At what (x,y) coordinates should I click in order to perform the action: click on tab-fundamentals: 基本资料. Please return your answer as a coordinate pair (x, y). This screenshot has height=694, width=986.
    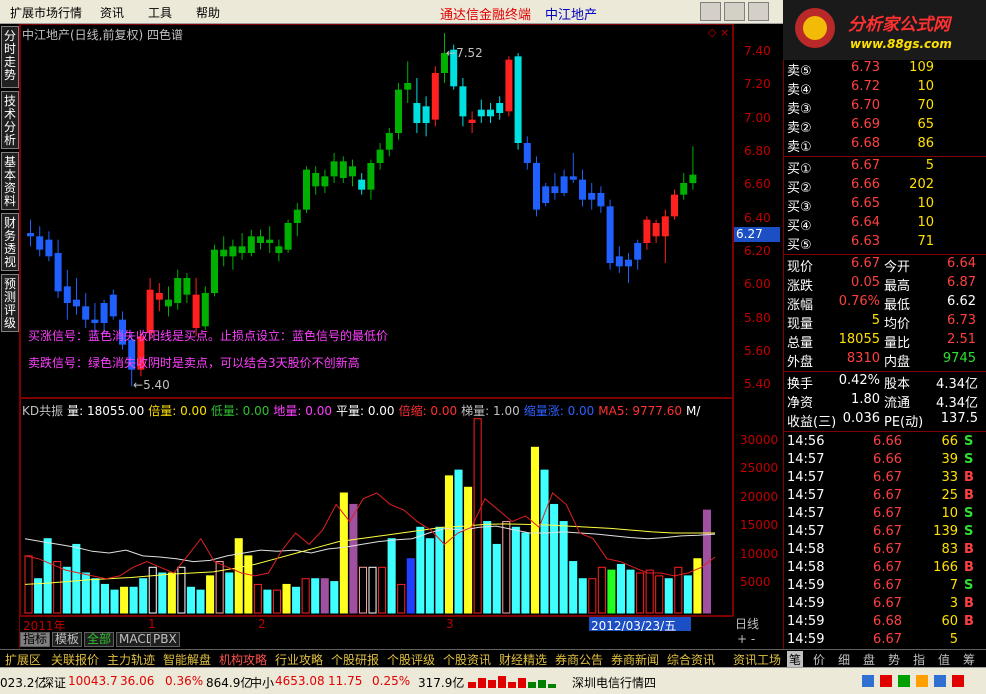
    Looking at the image, I should click on (10, 181).